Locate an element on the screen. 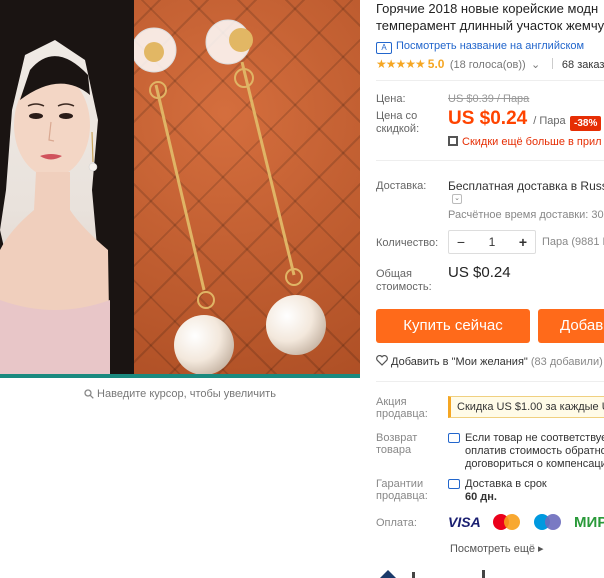 Image resolution: width=604 pixels, height=578 pixels. visa-logo-icon: VISA is located at coordinates (464, 522).